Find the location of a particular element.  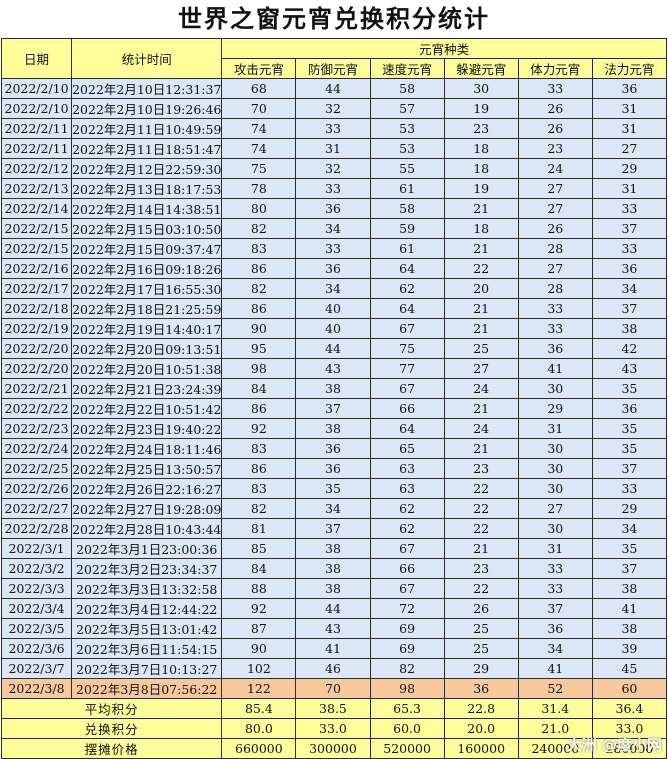

cell-time: 2022年2月26日22:16:27 is located at coordinates (147, 488).